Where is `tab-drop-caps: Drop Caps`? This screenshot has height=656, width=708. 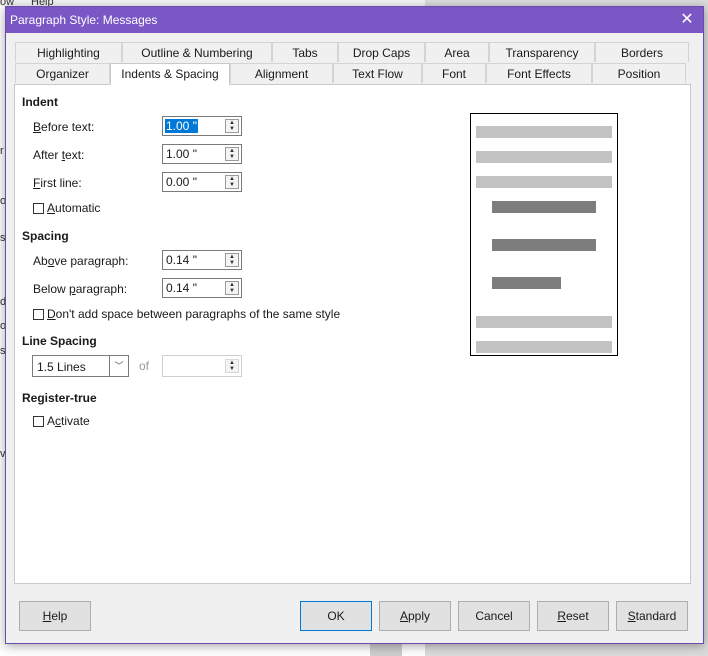
tab-drop-caps: Drop Caps is located at coordinates (381, 52).